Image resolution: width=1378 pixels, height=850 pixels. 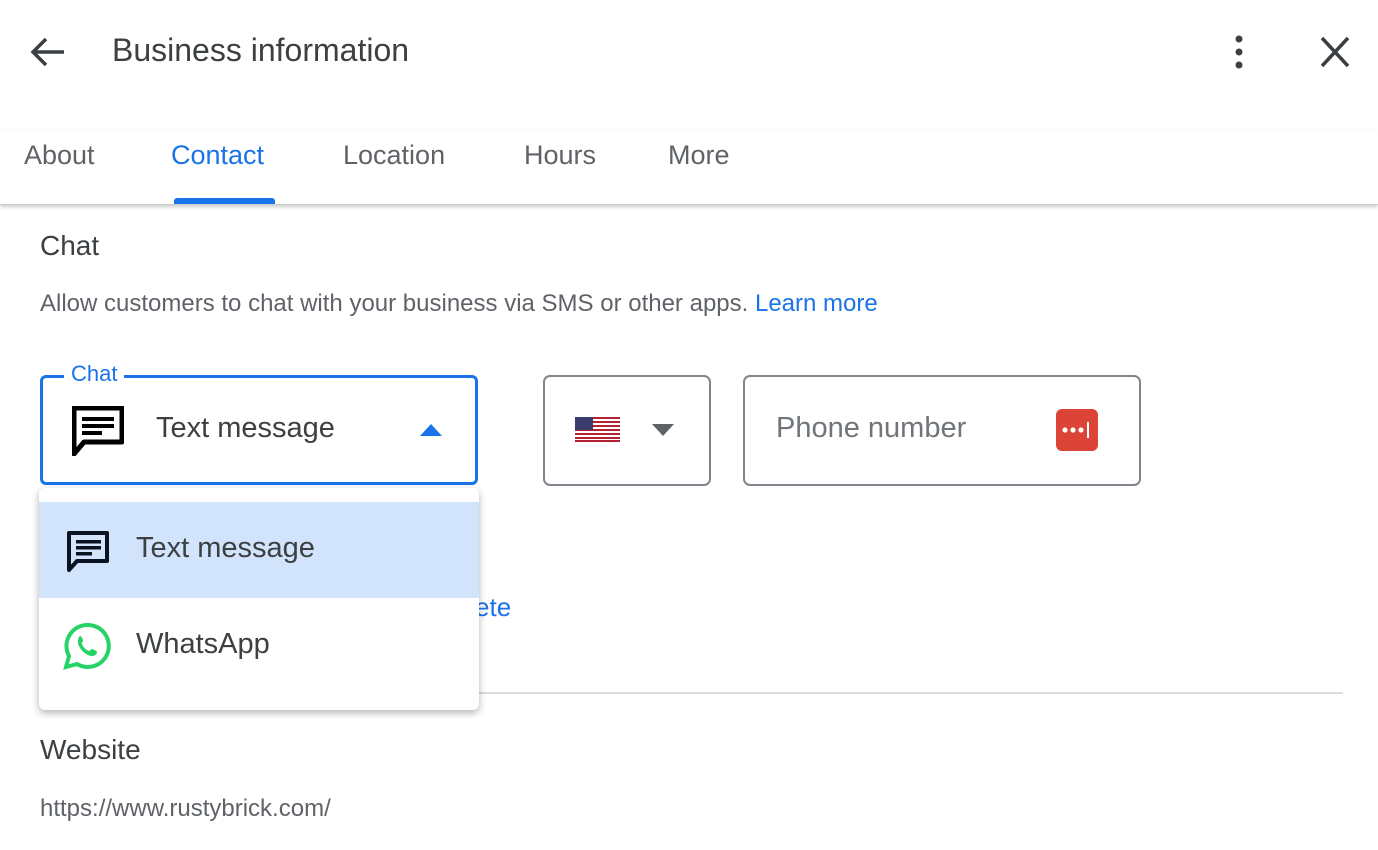 I want to click on website-url: https://www.rustybrick.com/, so click(x=185, y=808).